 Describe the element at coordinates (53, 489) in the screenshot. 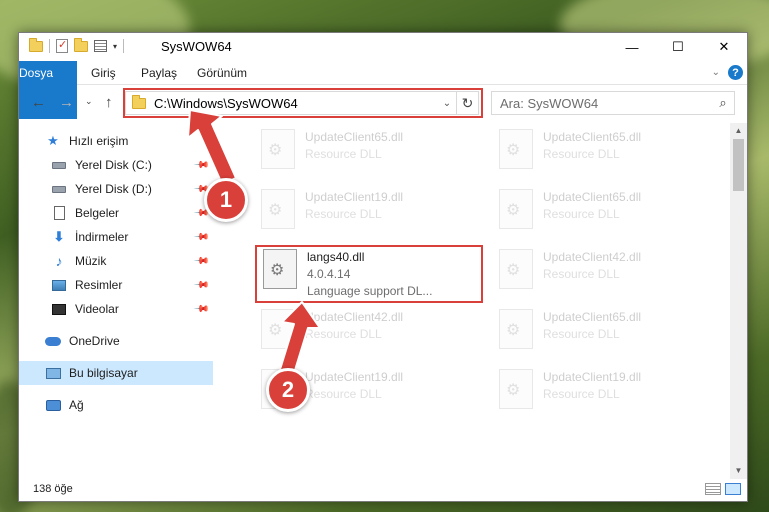

I see `item-count: 138 öğe` at that location.